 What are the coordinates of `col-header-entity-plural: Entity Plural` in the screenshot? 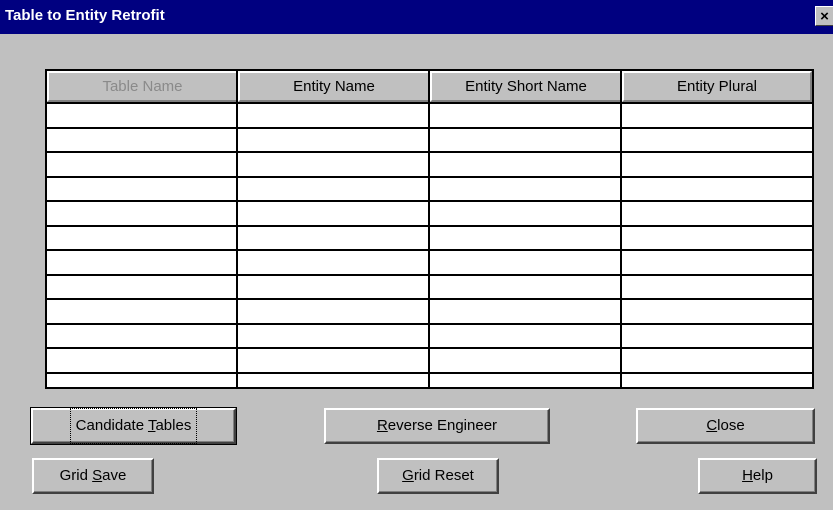 It's located at (717, 86).